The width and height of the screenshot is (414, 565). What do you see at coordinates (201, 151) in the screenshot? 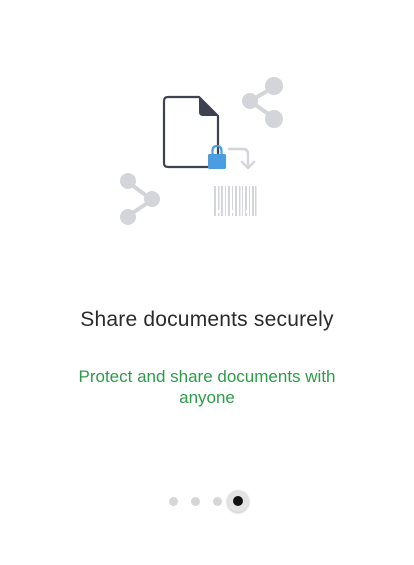
I see `share-illustration` at bounding box center [201, 151].